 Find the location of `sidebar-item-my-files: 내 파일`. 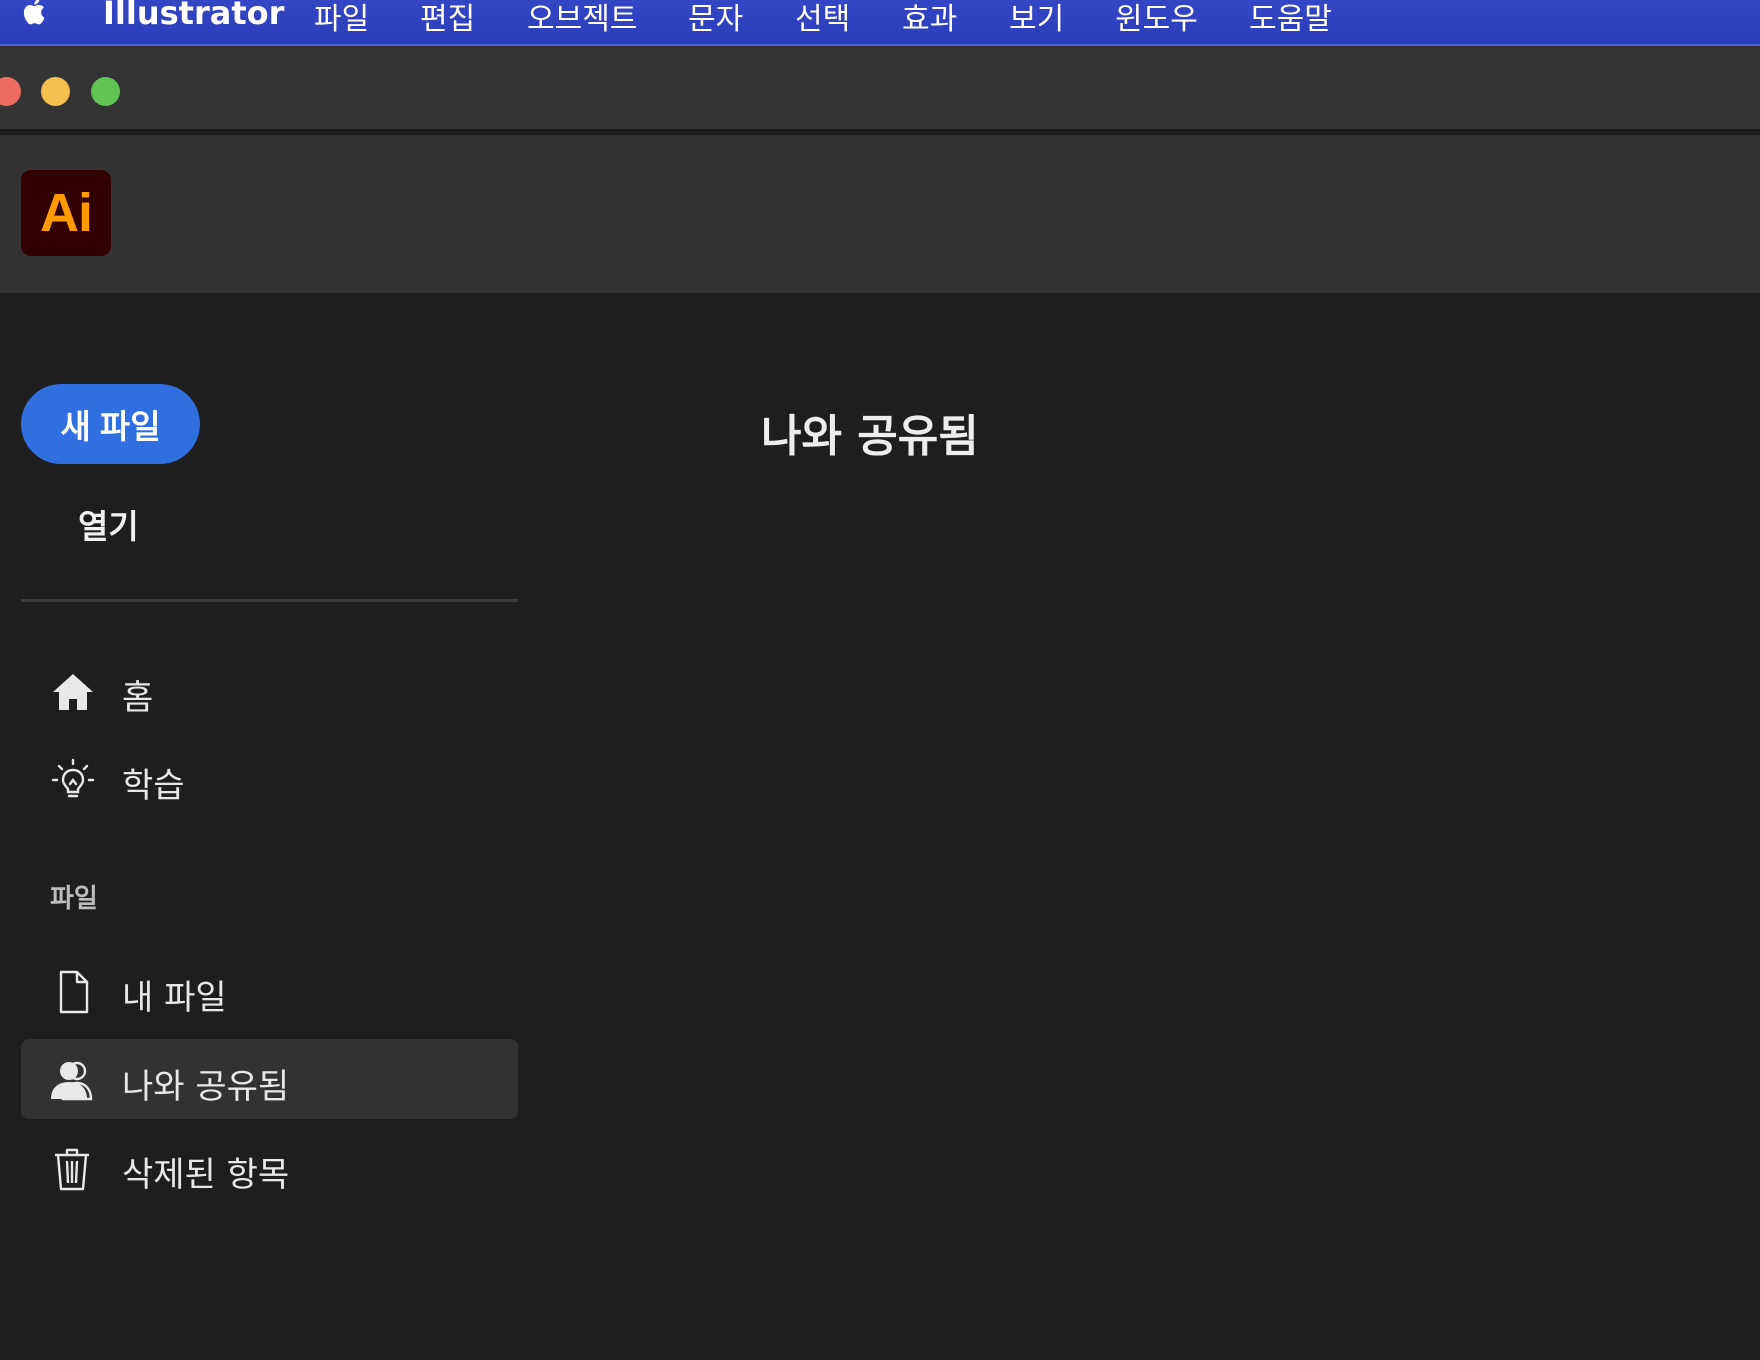

sidebar-item-my-files: 내 파일 is located at coordinates (269, 990).